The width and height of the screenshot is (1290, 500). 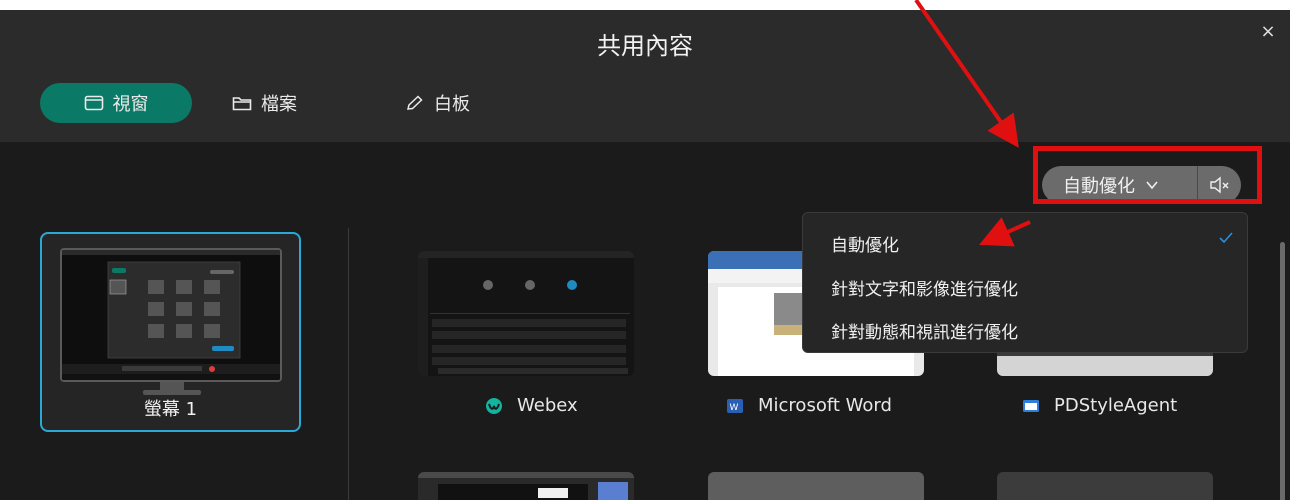 I want to click on top-banner, so click(x=645, y=5).